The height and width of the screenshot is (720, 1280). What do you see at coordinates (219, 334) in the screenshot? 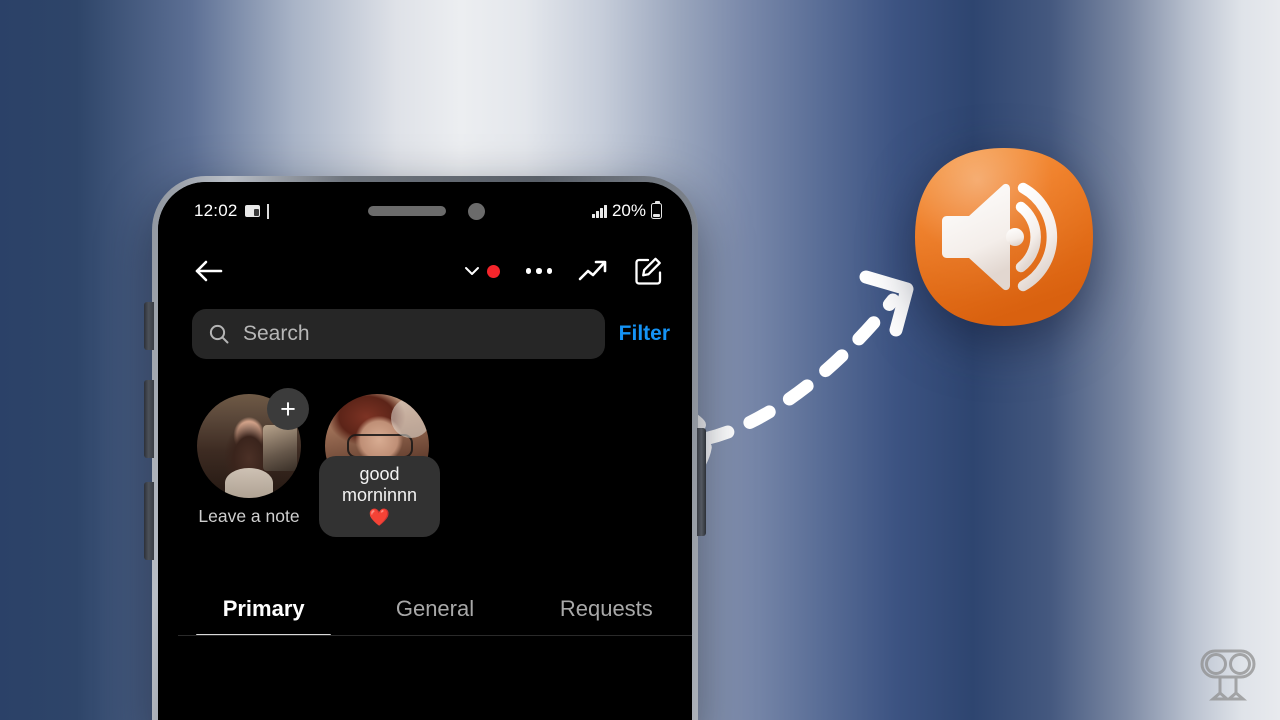
I see `search-icon` at bounding box center [219, 334].